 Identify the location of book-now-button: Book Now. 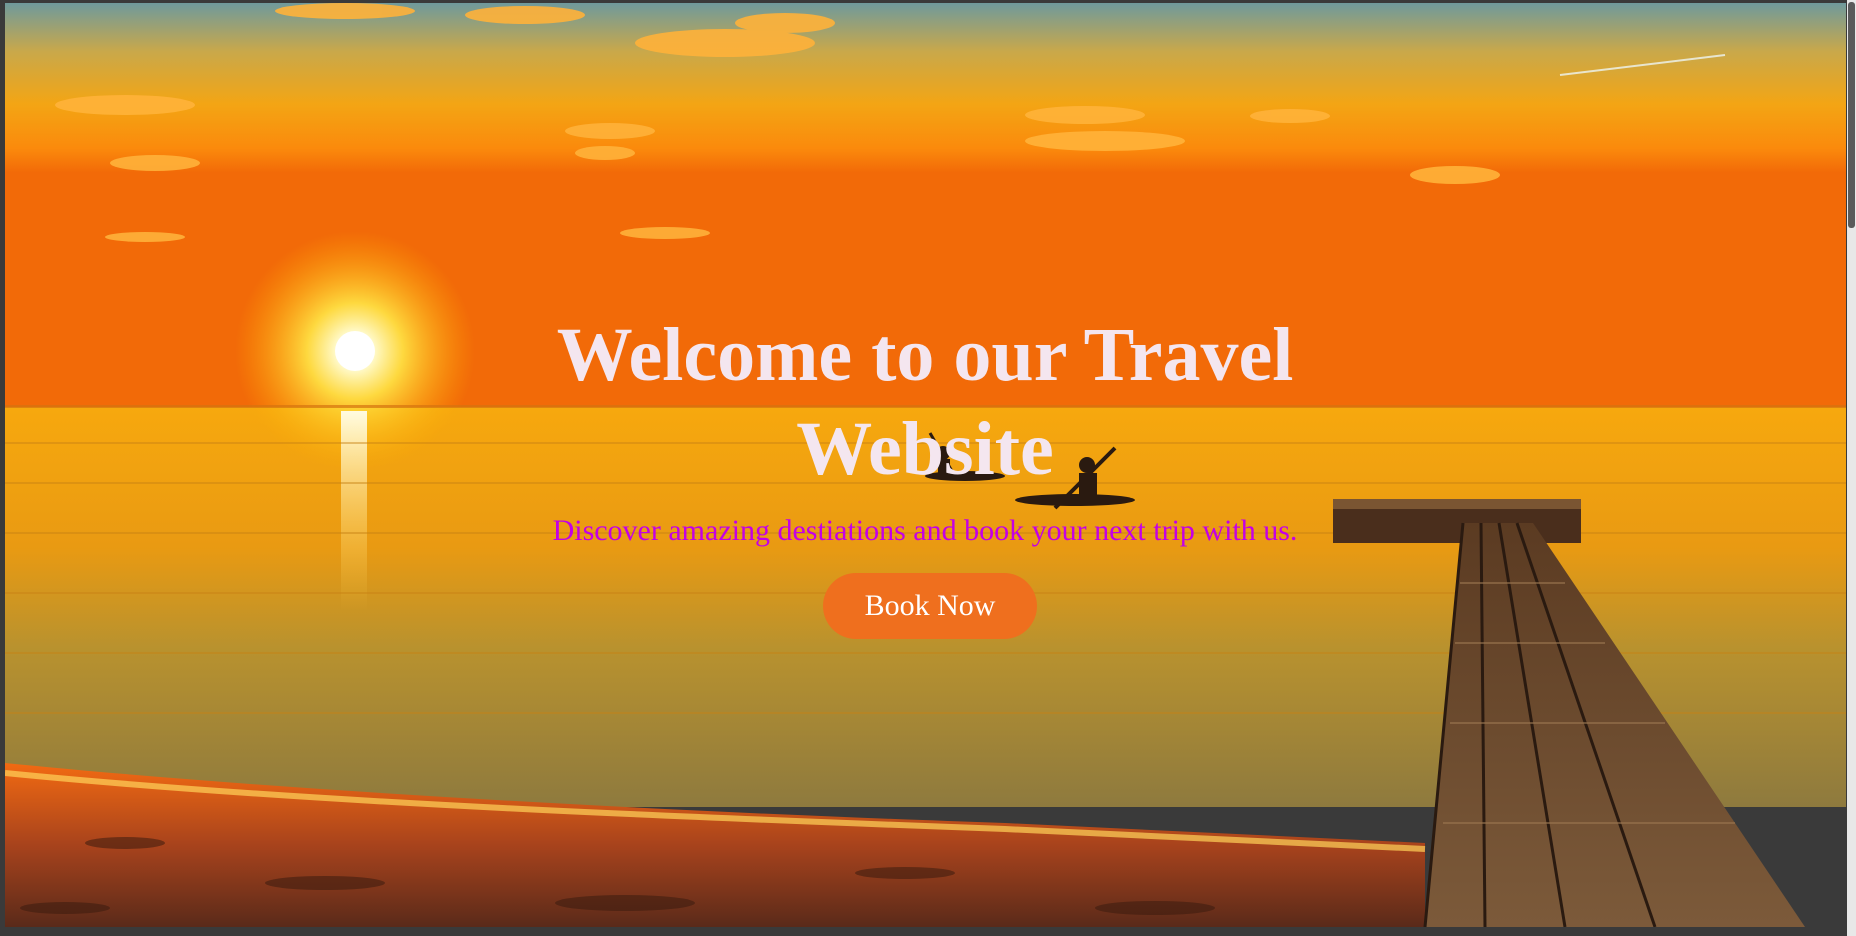
(930, 606).